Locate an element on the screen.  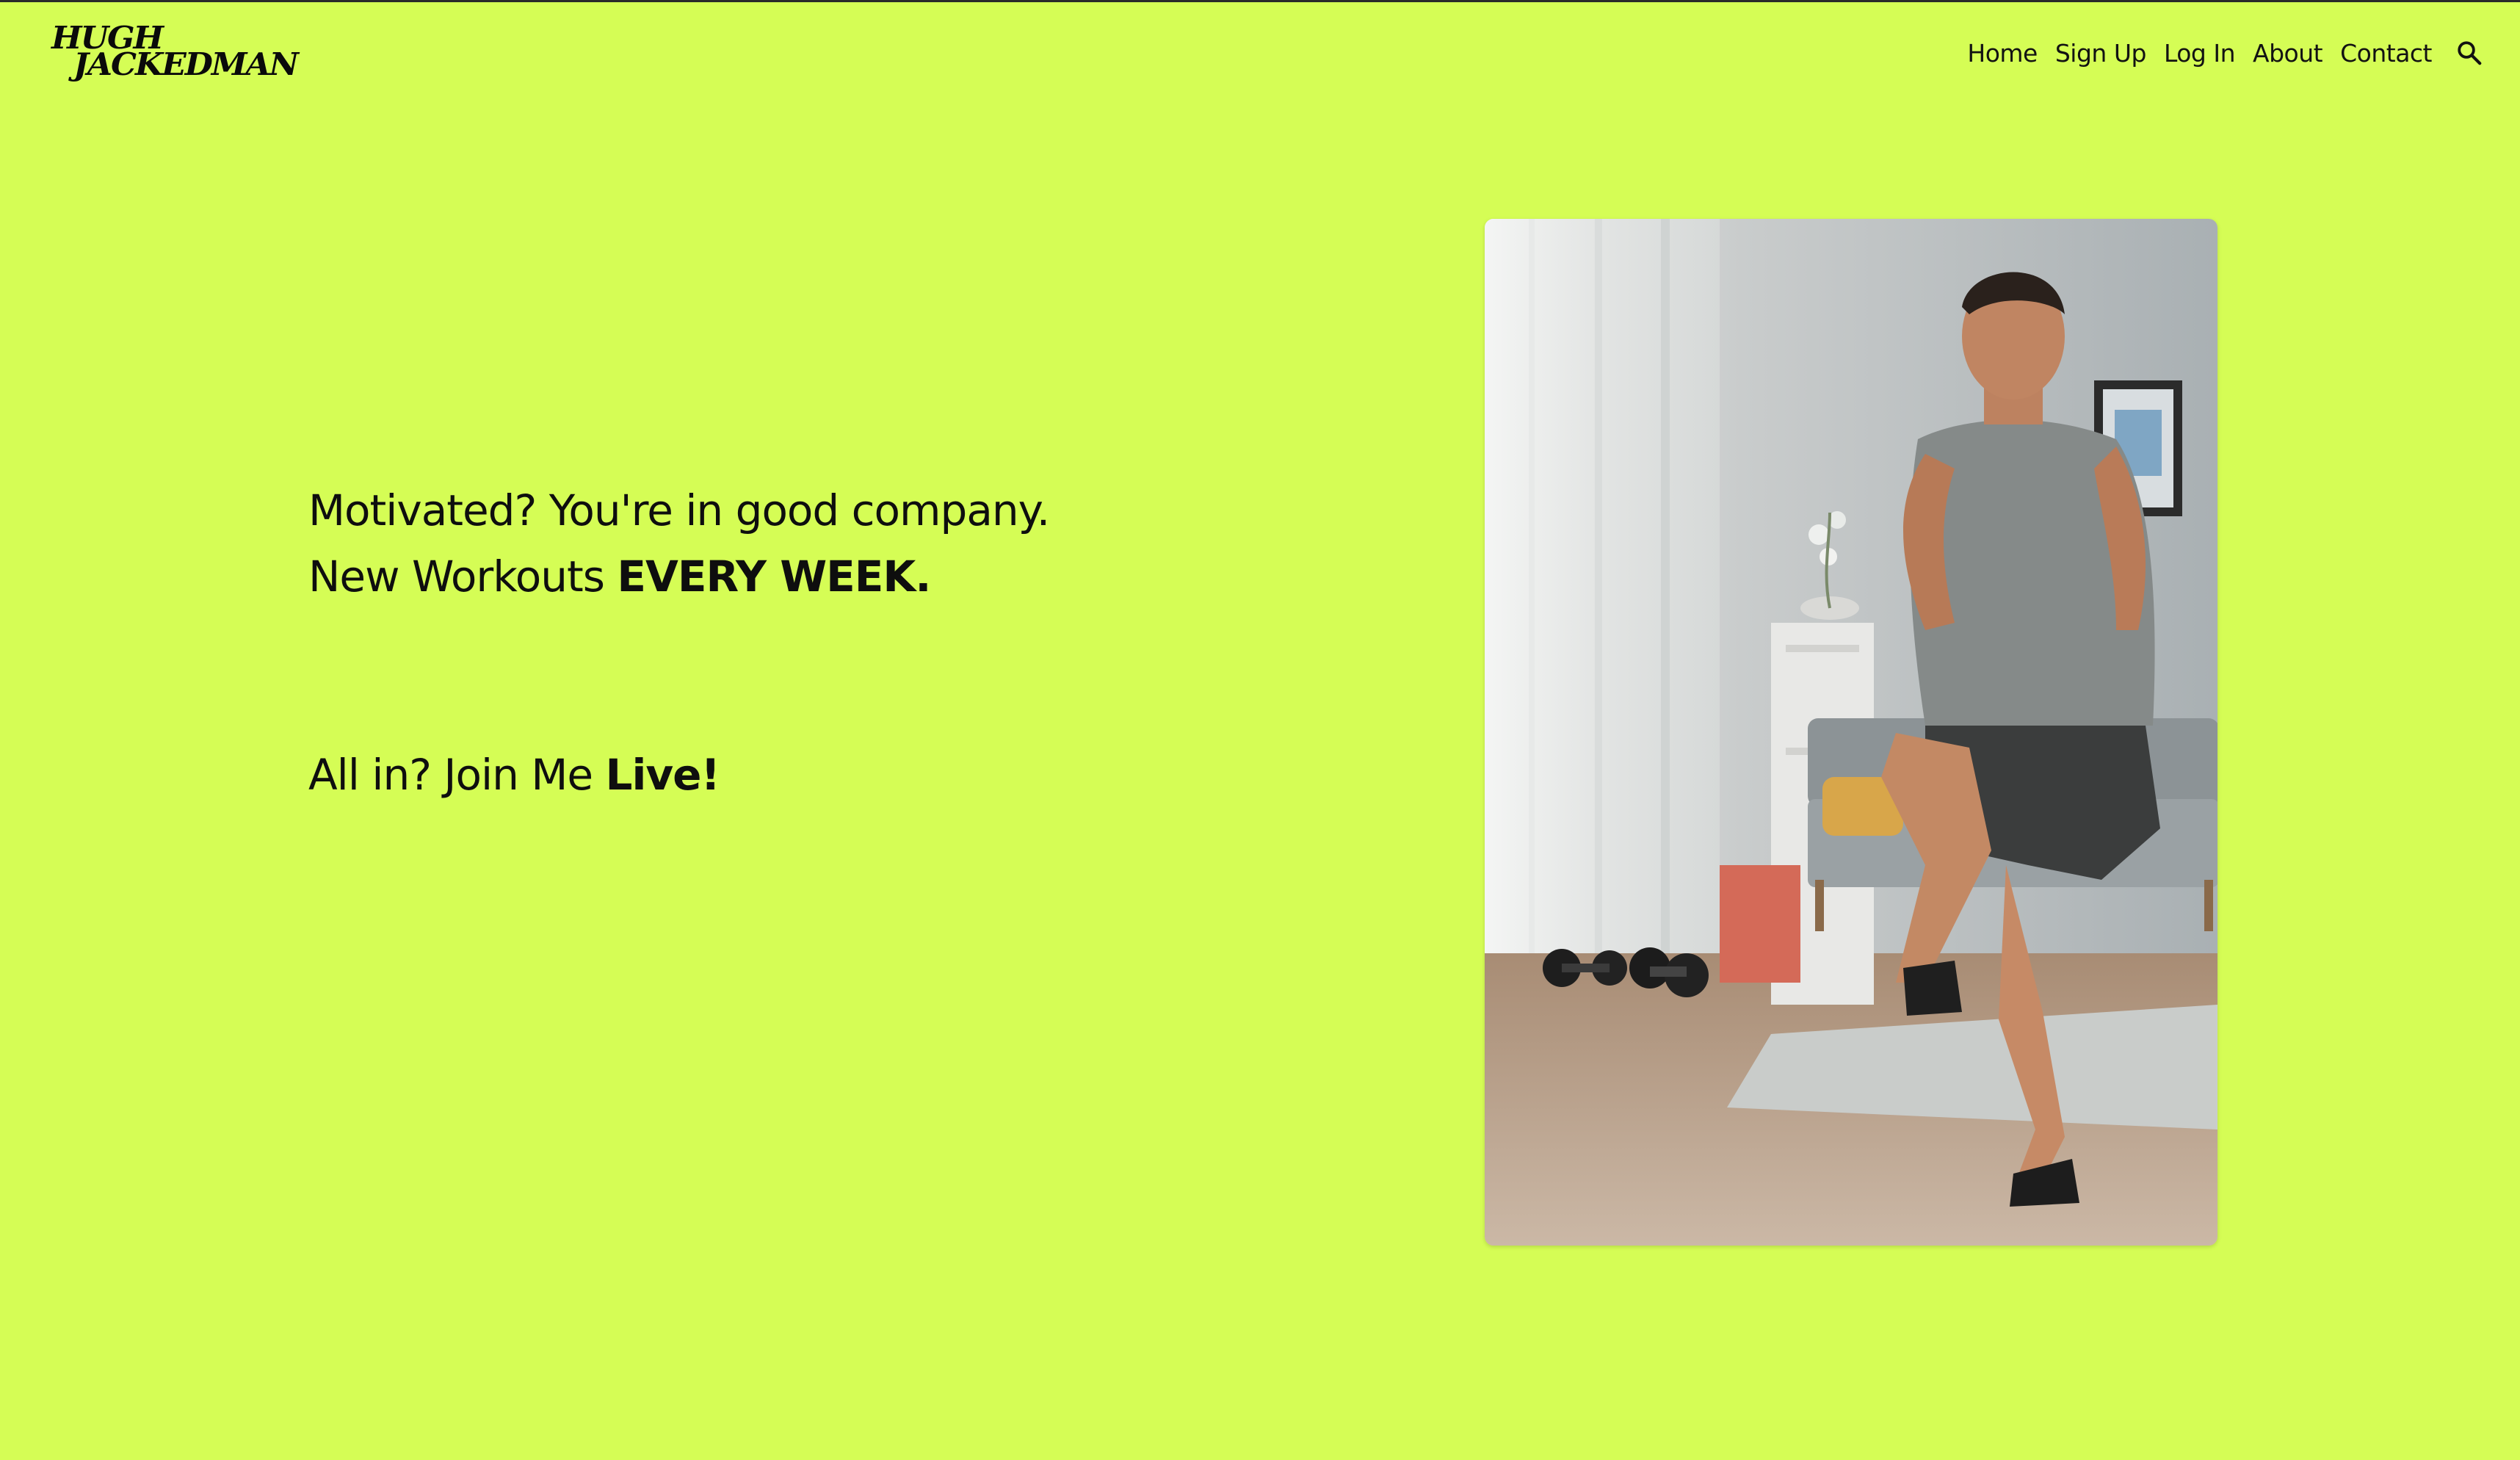
nav-home-link: Home is located at coordinates (2002, 54).